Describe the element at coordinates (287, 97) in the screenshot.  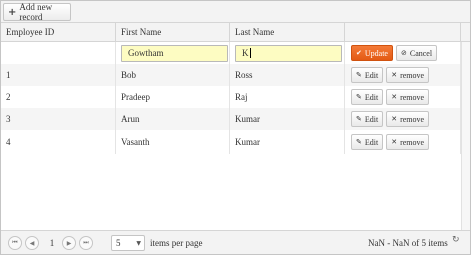
I see `last-name-cell: Raj` at that location.